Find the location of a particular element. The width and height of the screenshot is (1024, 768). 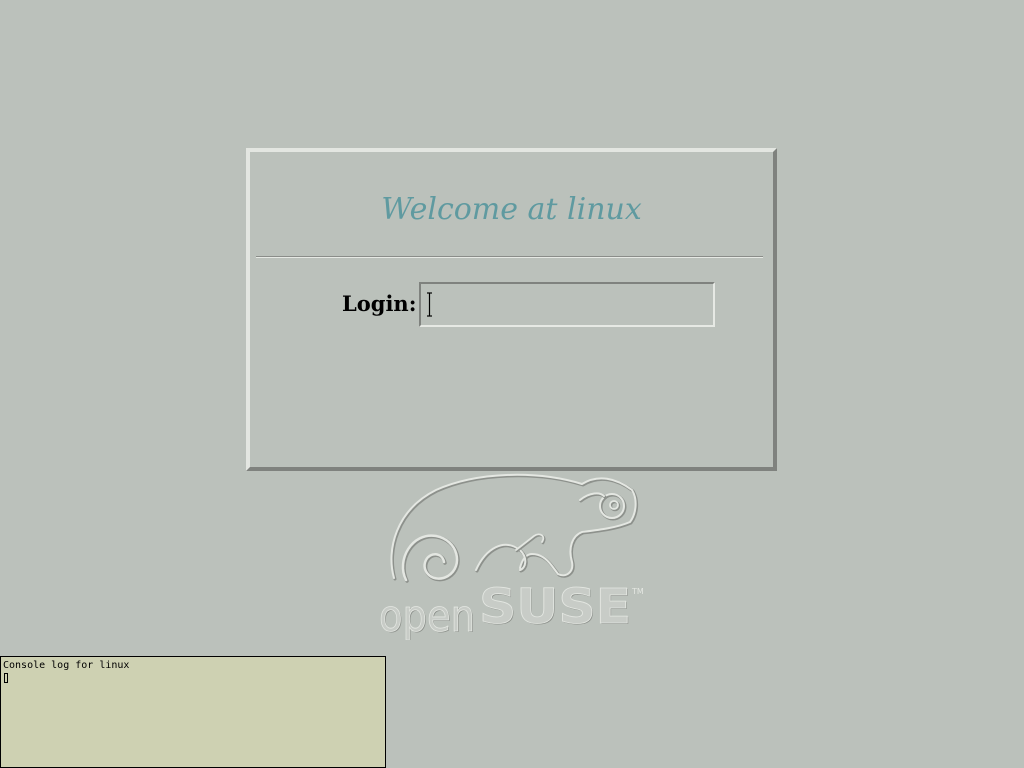

login-input is located at coordinates (567, 304).